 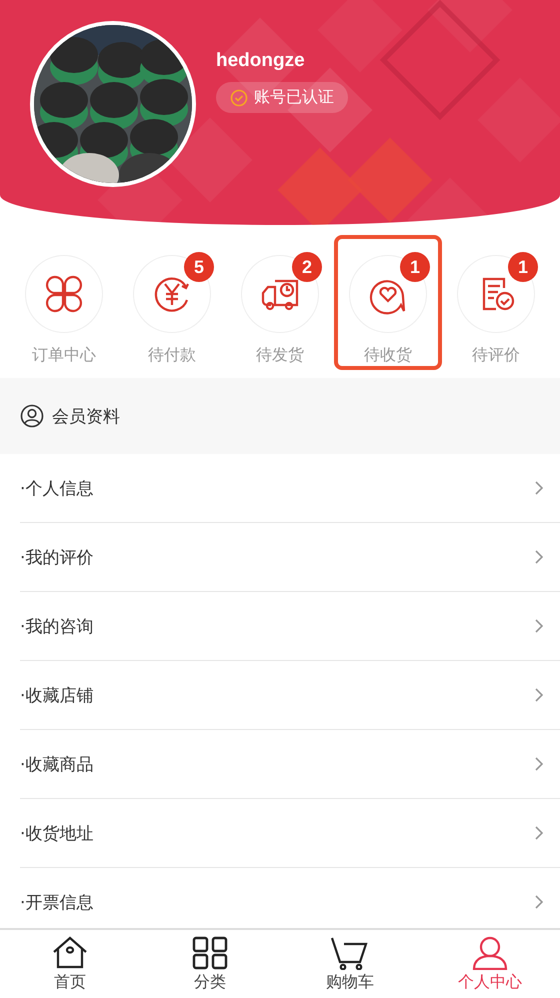 I want to click on order-item: 1 待评价, so click(x=496, y=302).